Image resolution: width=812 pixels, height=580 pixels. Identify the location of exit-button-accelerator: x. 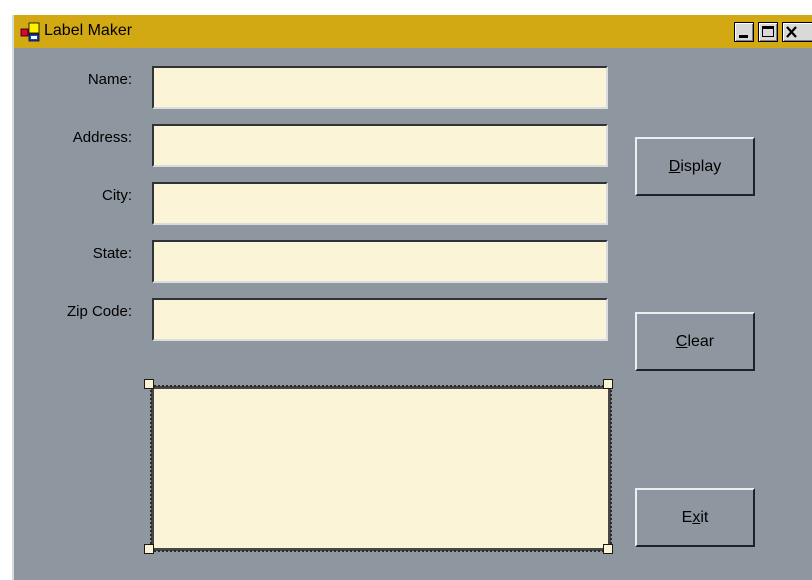
(696, 517).